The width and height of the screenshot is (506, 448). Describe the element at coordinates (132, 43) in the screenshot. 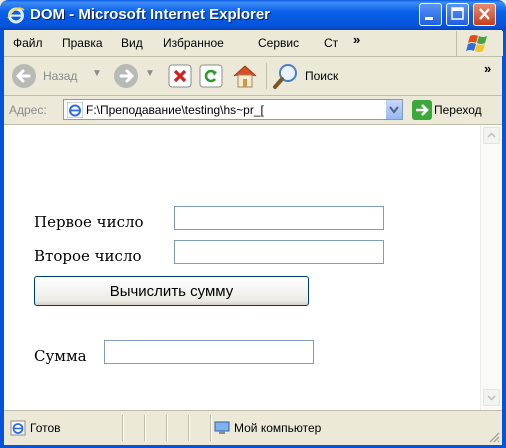

I see `menu-view: Вид` at that location.